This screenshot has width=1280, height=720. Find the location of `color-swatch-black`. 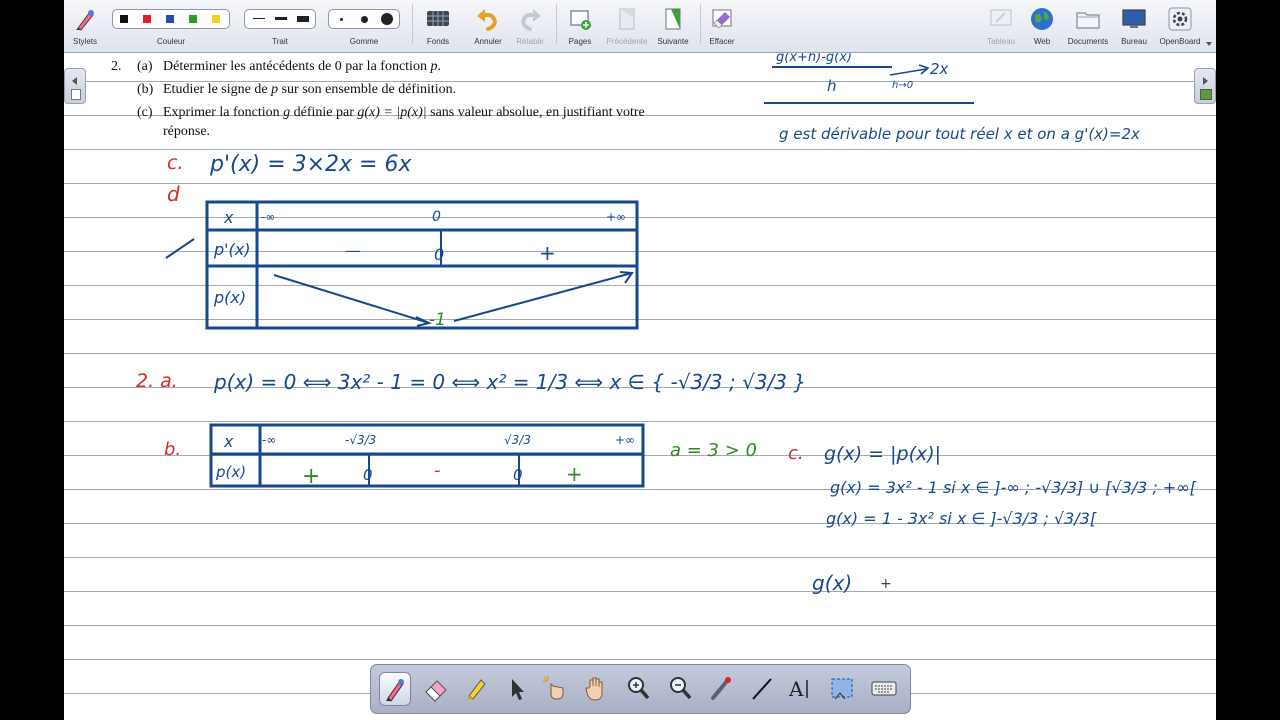

color-swatch-black is located at coordinates (124, 19).